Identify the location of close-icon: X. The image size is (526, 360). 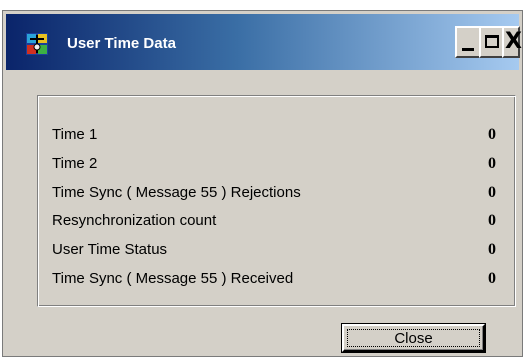
(513, 41).